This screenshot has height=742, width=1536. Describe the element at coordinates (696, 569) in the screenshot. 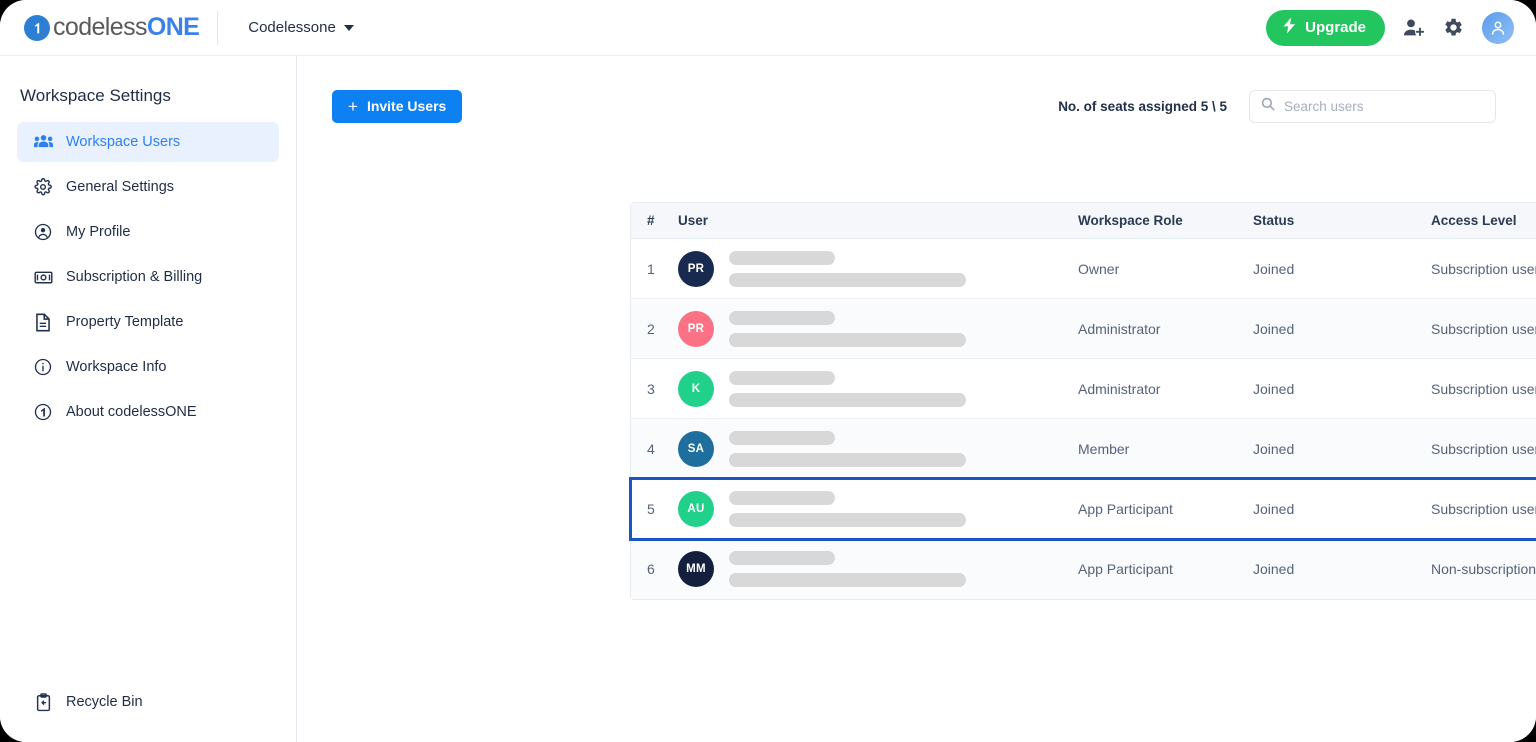

I see `user-avatar: MM` at that location.